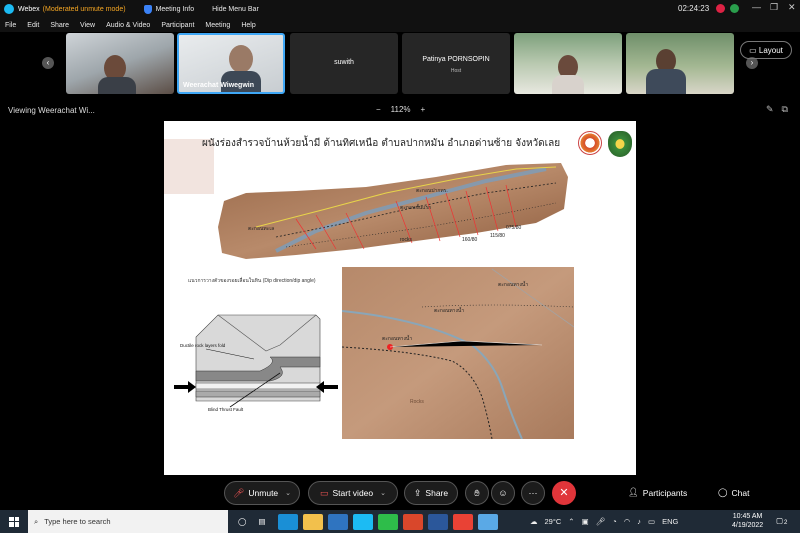  I want to click on mail-app-icon, so click(337, 521).